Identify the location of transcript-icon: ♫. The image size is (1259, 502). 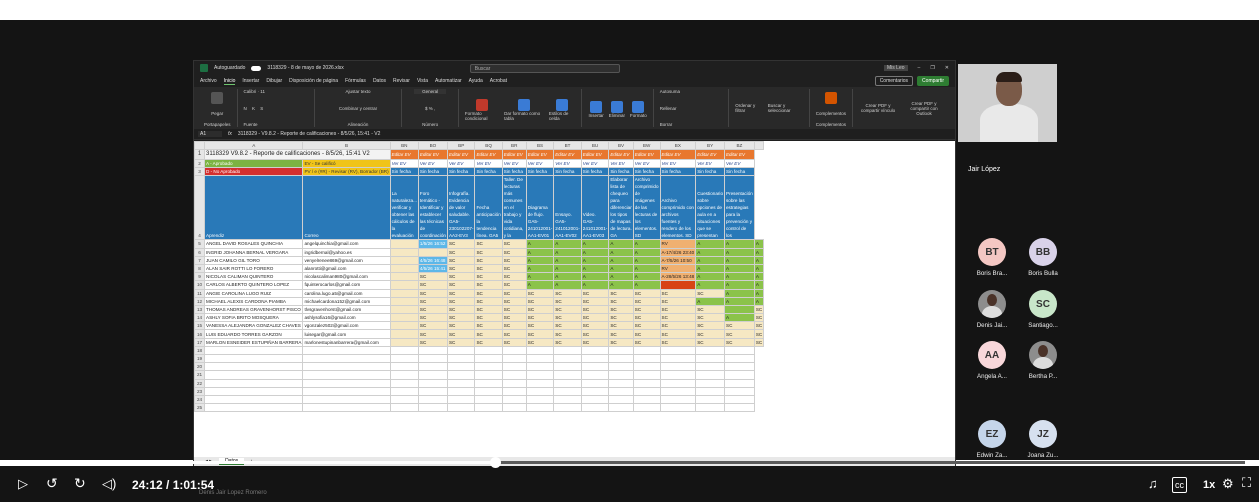
(1153, 484).